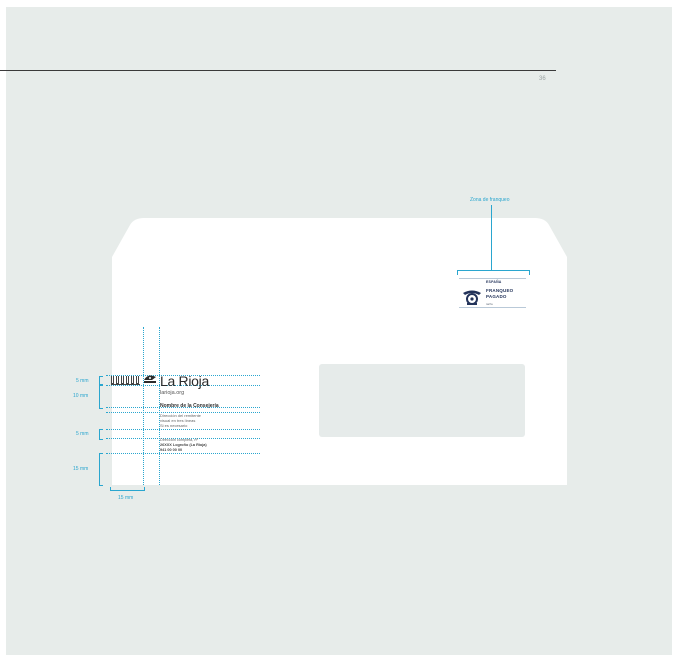 The width and height of the screenshot is (678, 659). Describe the element at coordinates (184, 381) in the screenshot. I see `logo-wordmark: La Rioja` at that location.